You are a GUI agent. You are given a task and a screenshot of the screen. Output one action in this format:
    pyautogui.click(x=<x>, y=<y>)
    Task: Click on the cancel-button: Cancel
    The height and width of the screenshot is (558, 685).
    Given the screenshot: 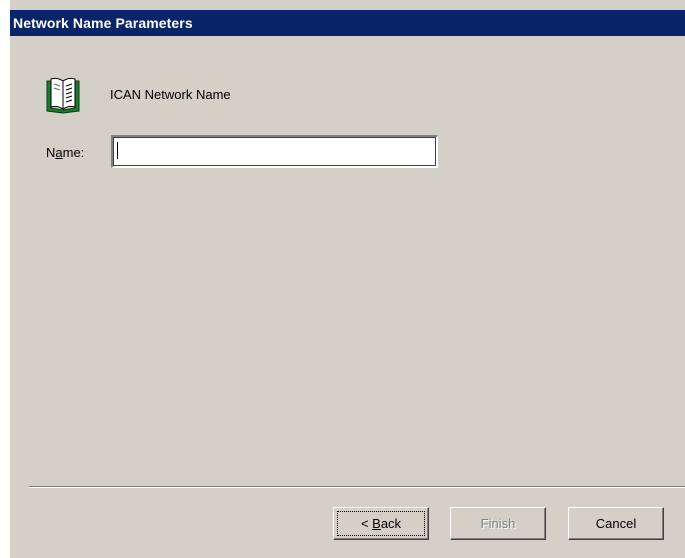 What is the action you would take?
    pyautogui.click(x=616, y=523)
    